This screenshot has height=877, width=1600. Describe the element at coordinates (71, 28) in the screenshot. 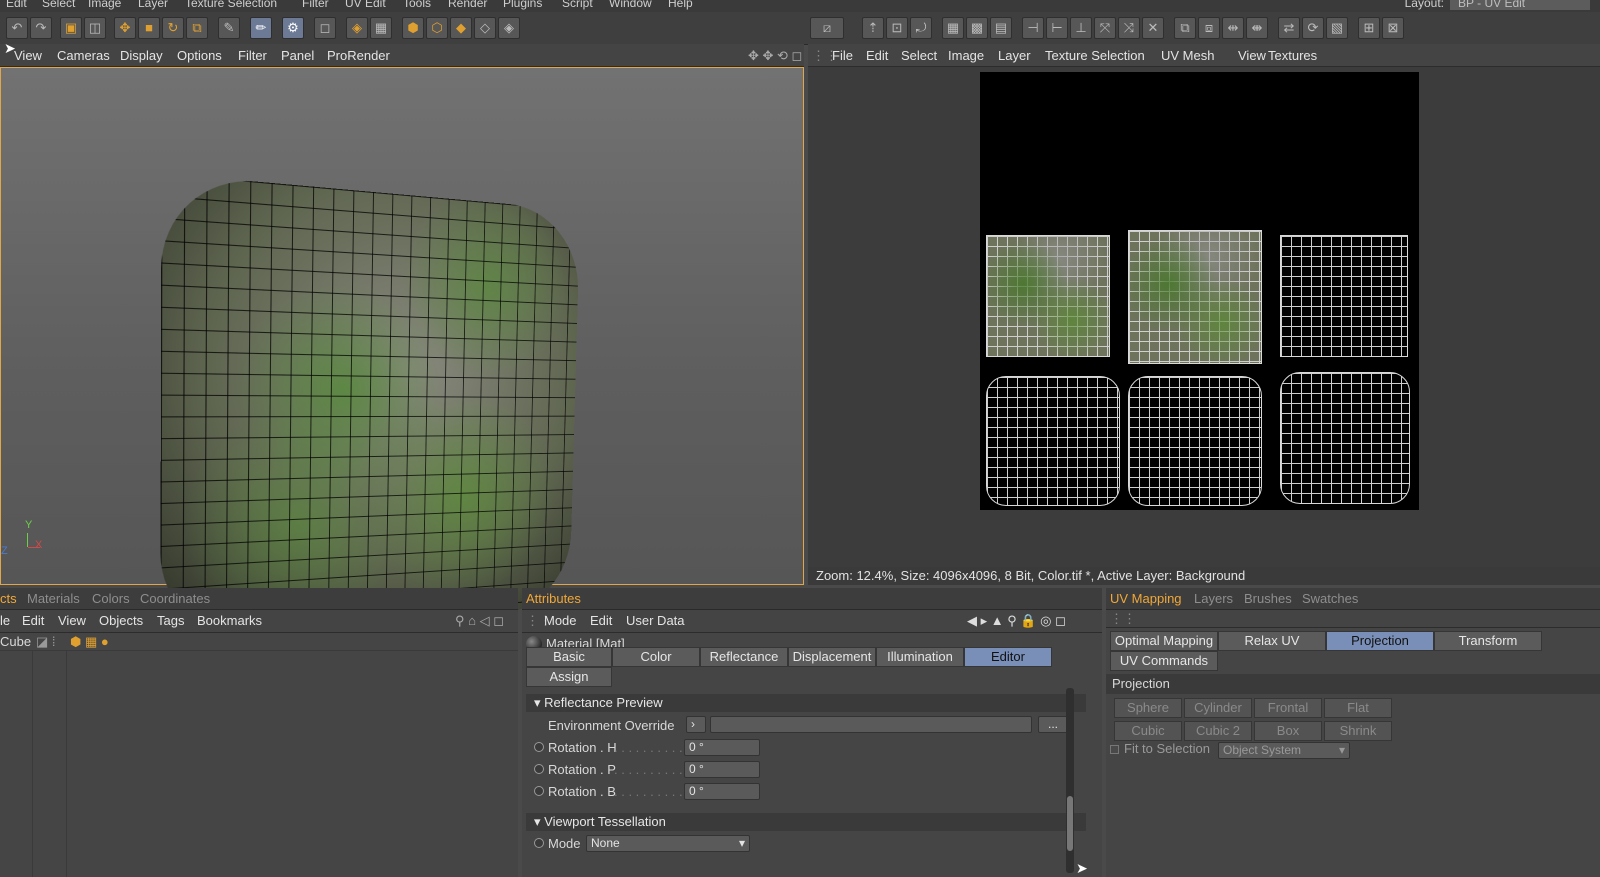

I see `live-selection-icon: ▣` at that location.